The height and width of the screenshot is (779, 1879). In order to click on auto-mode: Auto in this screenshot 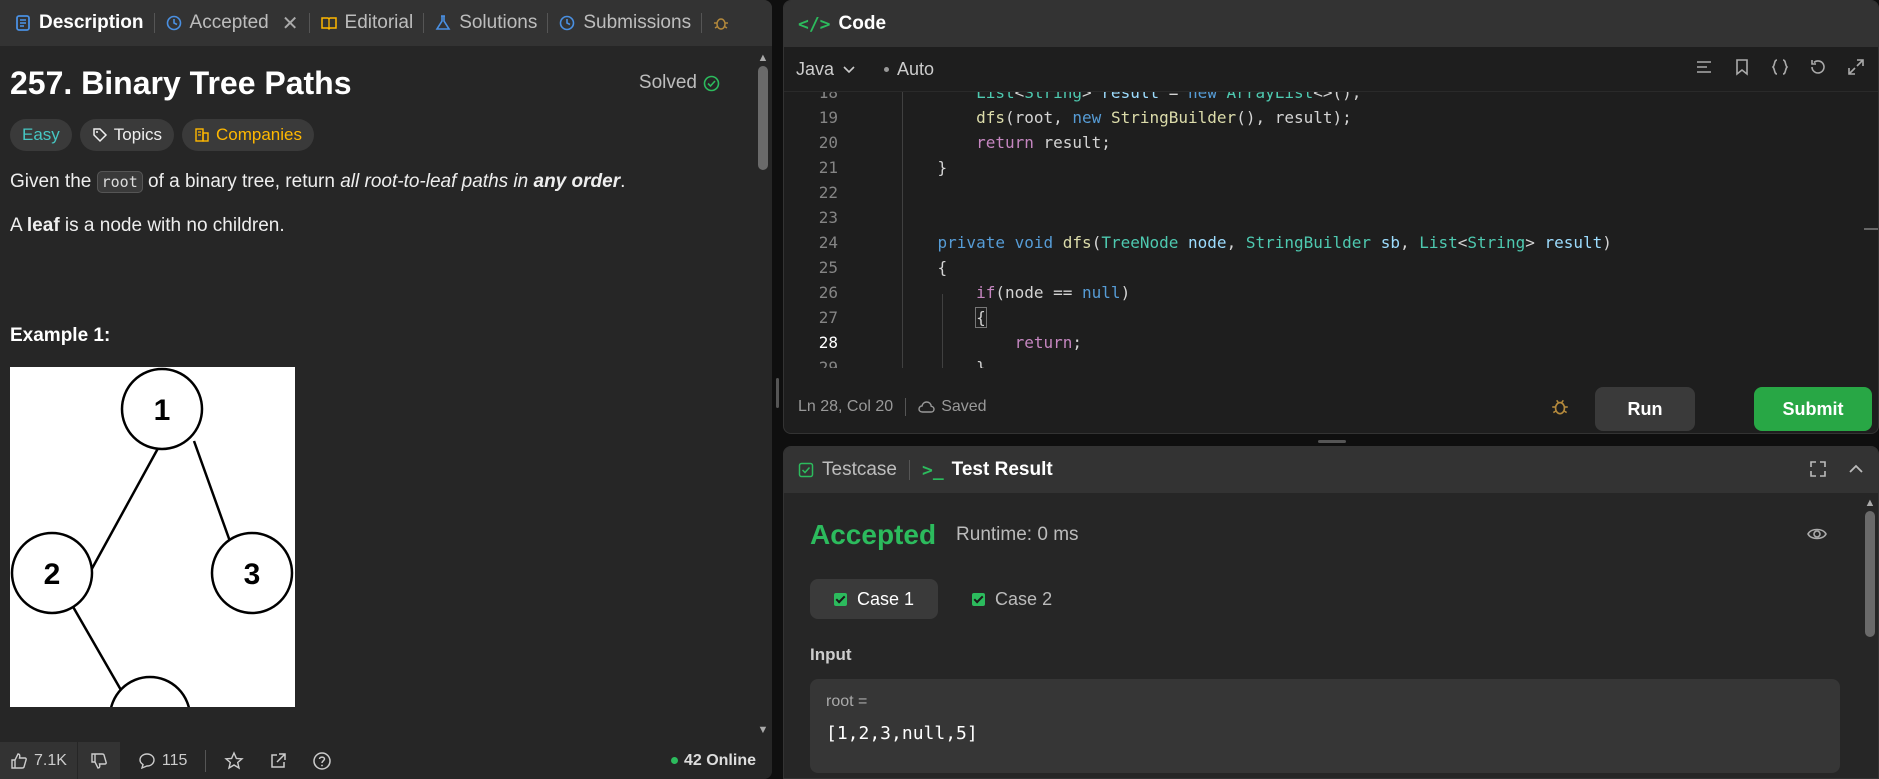, I will do `click(909, 69)`.